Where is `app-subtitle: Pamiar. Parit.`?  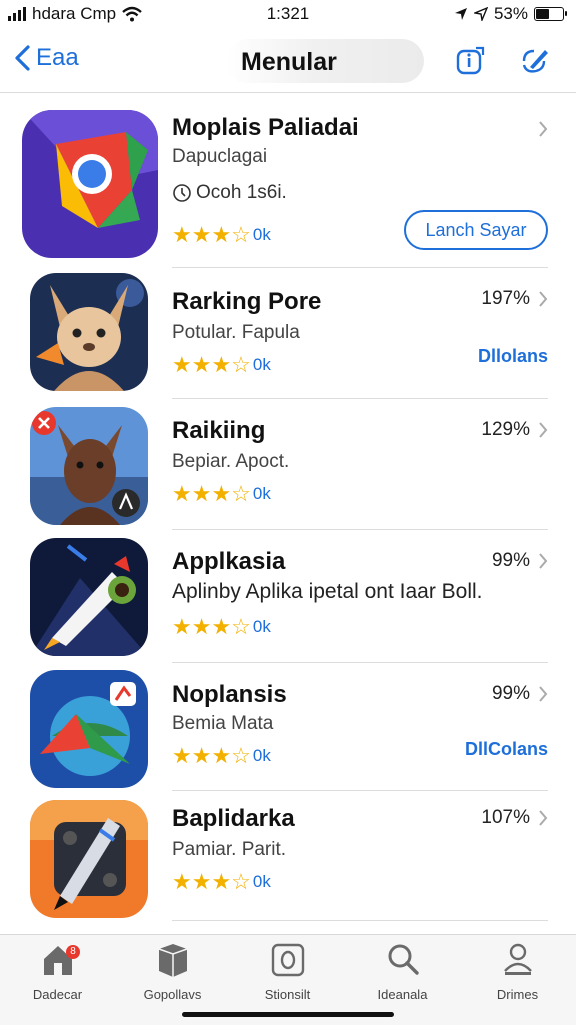
app-subtitle: Pamiar. Parit. is located at coordinates (229, 849).